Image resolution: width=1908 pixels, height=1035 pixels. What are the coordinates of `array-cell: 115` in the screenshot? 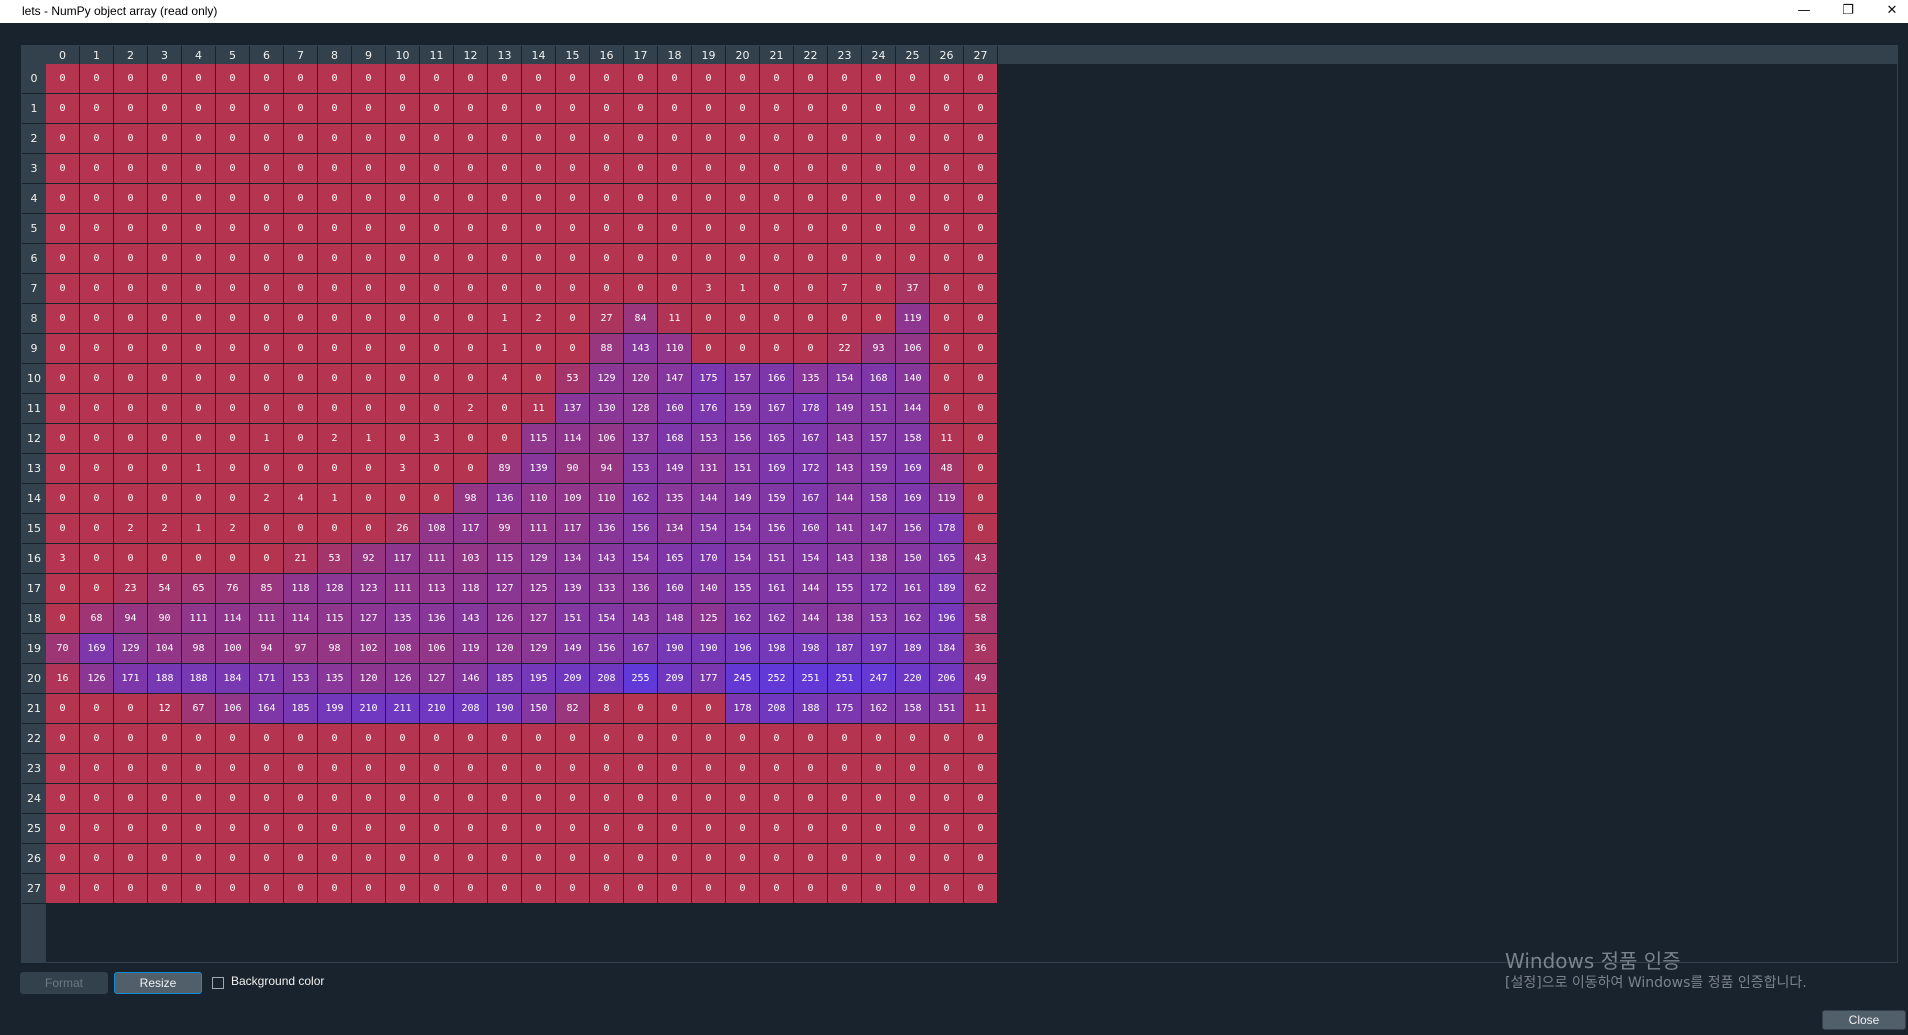 It's located at (539, 439).